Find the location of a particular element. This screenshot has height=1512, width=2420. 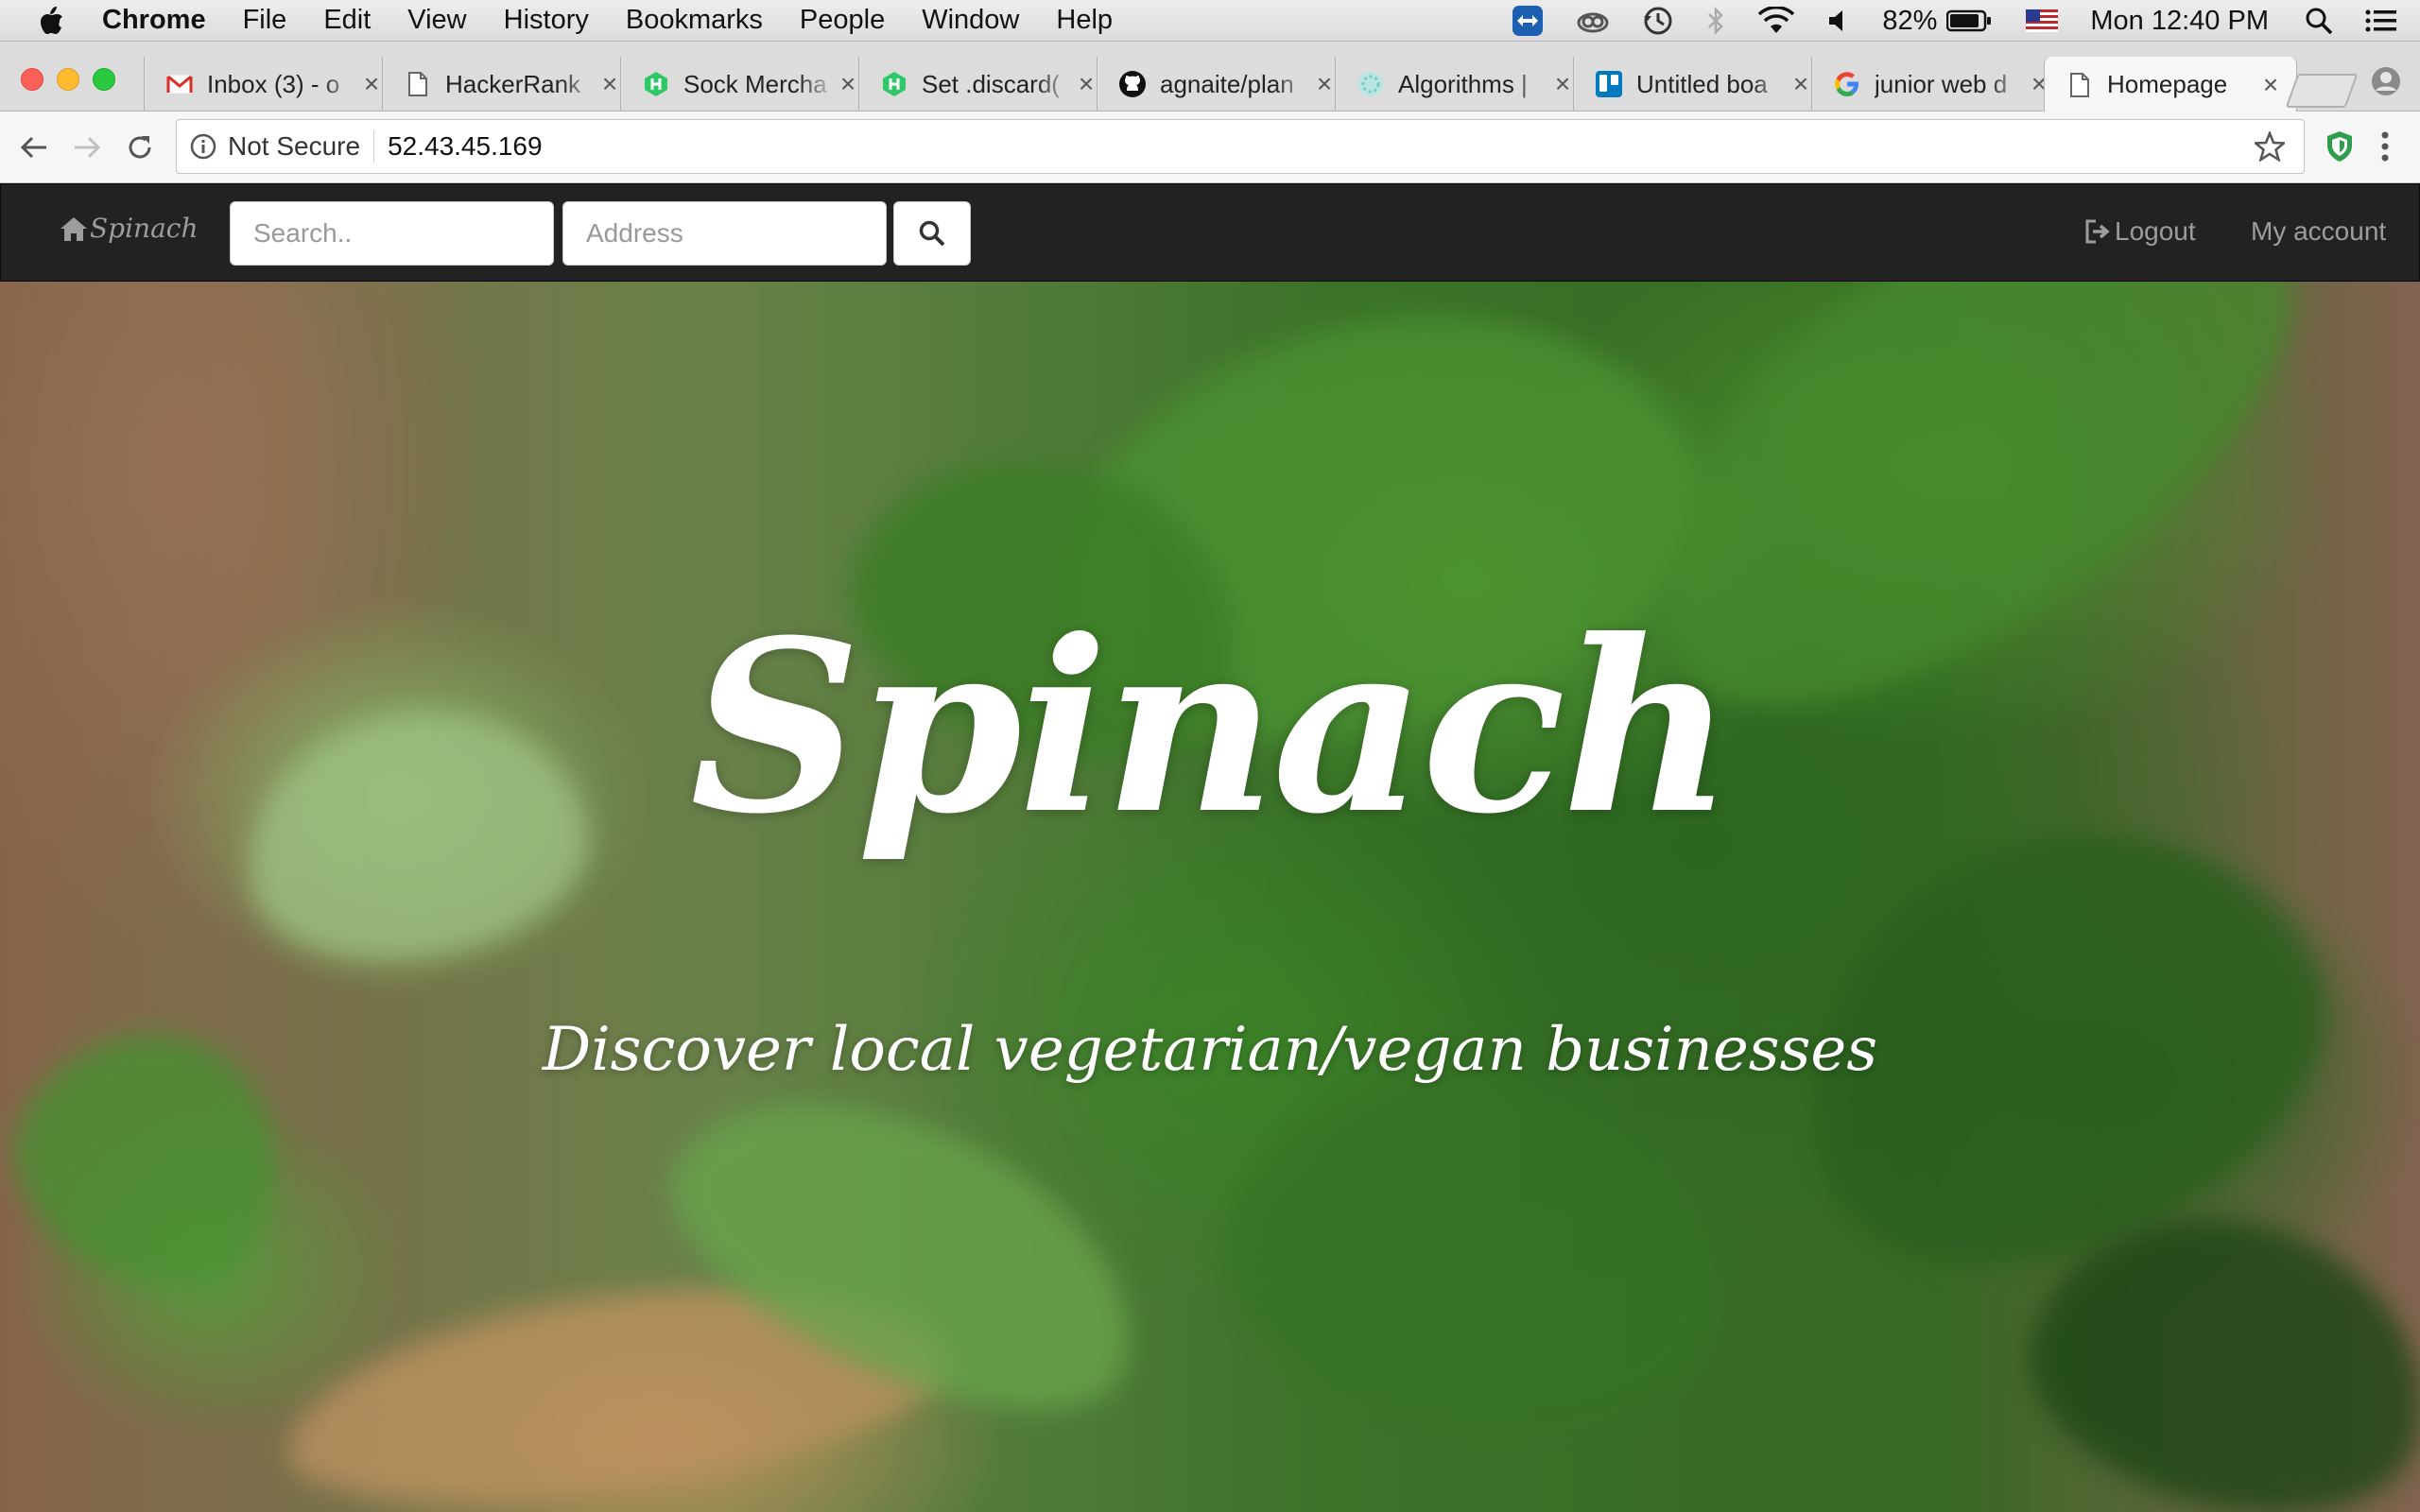

menu-edit: Edit is located at coordinates (347, 20).